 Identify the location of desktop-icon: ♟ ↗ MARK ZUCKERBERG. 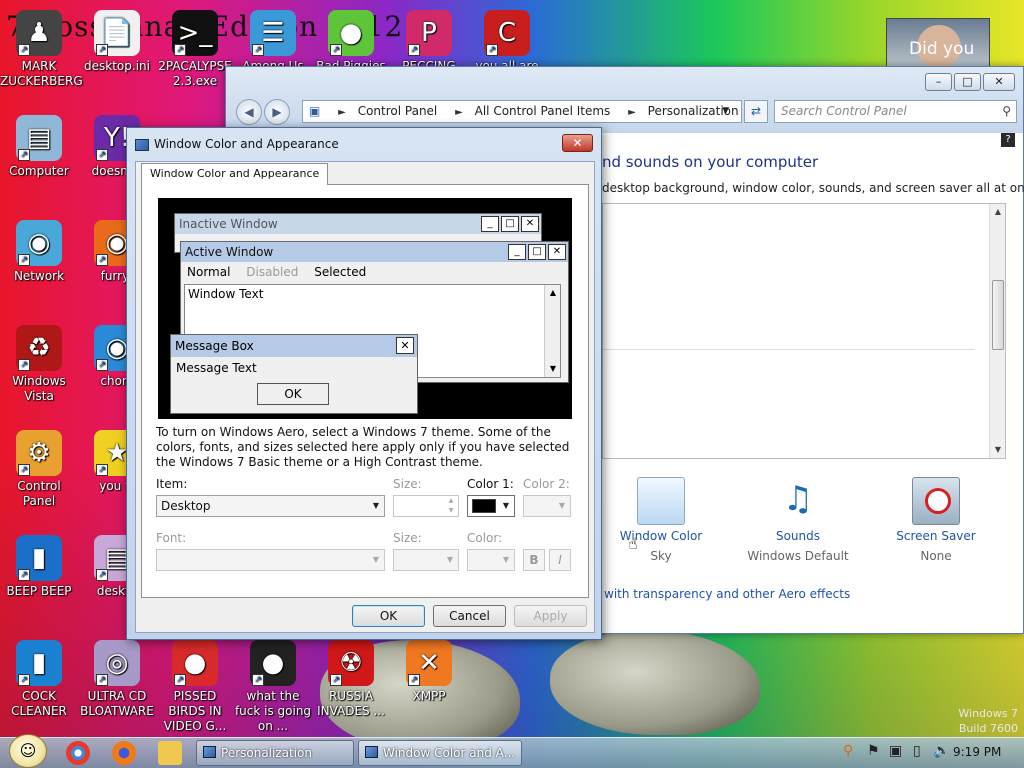
(41, 49).